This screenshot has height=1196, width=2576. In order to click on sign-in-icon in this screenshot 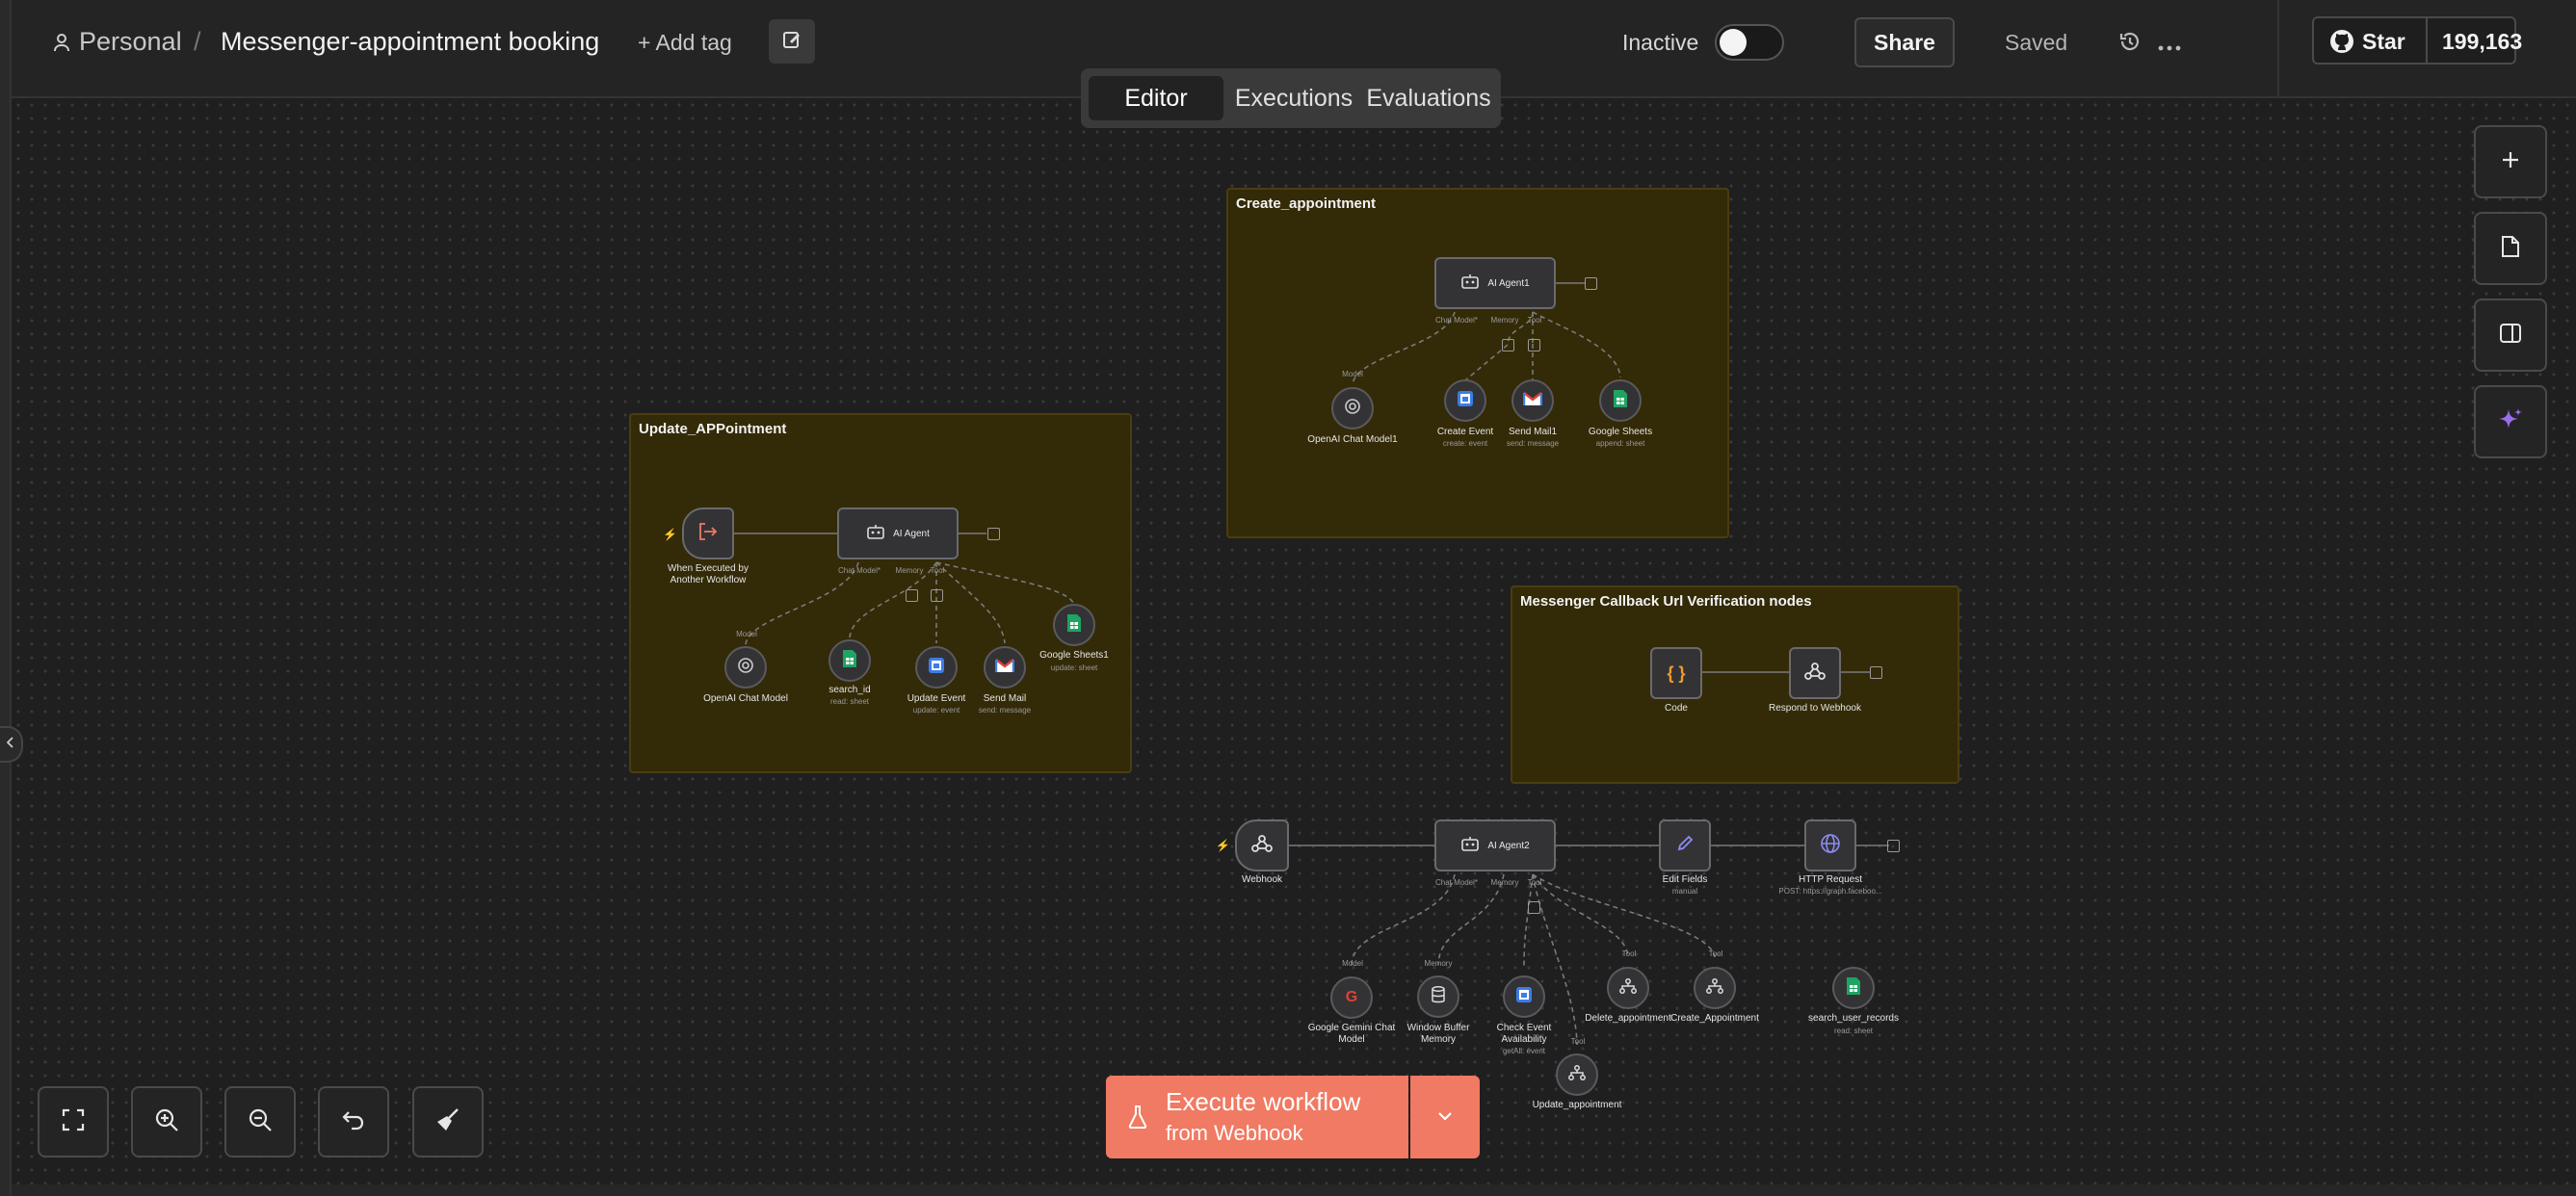, I will do `click(708, 534)`.